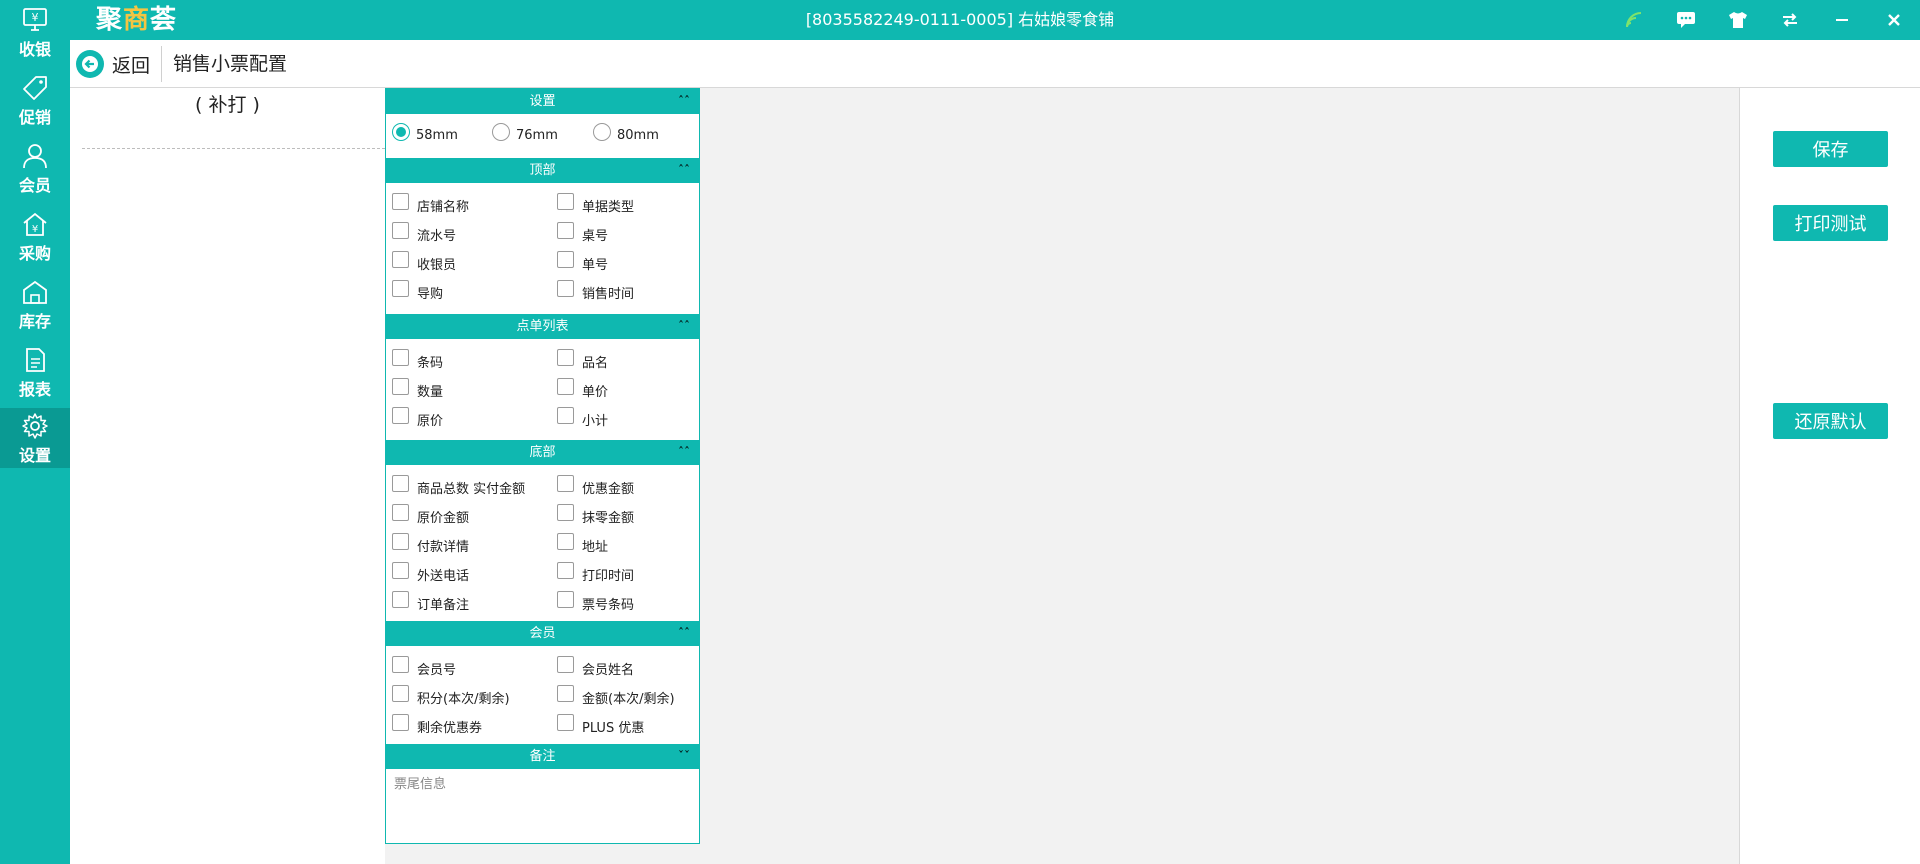 This screenshot has height=864, width=1920. Describe the element at coordinates (35, 35) in the screenshot. I see `sidebar-item-cashier: ¥ 收银` at that location.